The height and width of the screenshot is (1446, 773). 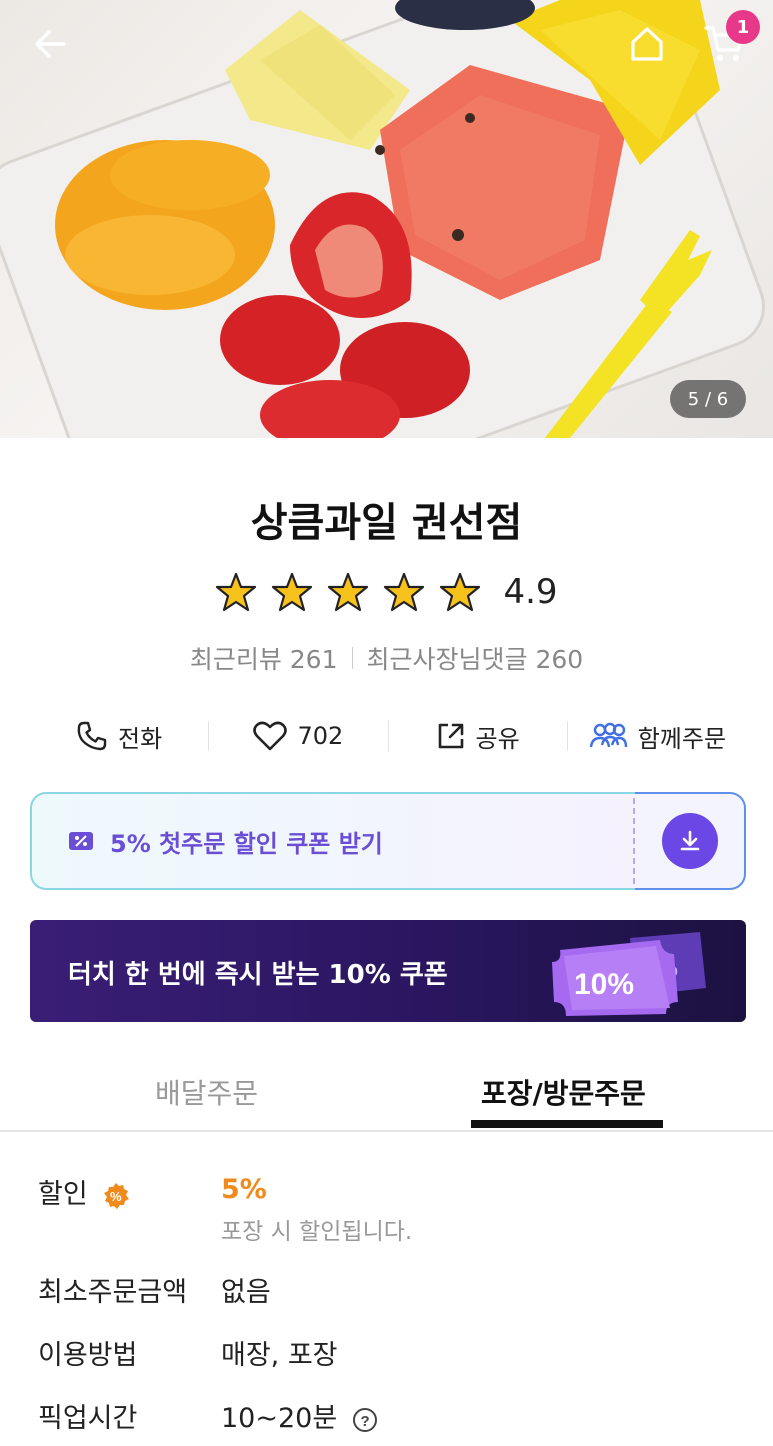 I want to click on active-tab-indicator, so click(x=567, y=1124).